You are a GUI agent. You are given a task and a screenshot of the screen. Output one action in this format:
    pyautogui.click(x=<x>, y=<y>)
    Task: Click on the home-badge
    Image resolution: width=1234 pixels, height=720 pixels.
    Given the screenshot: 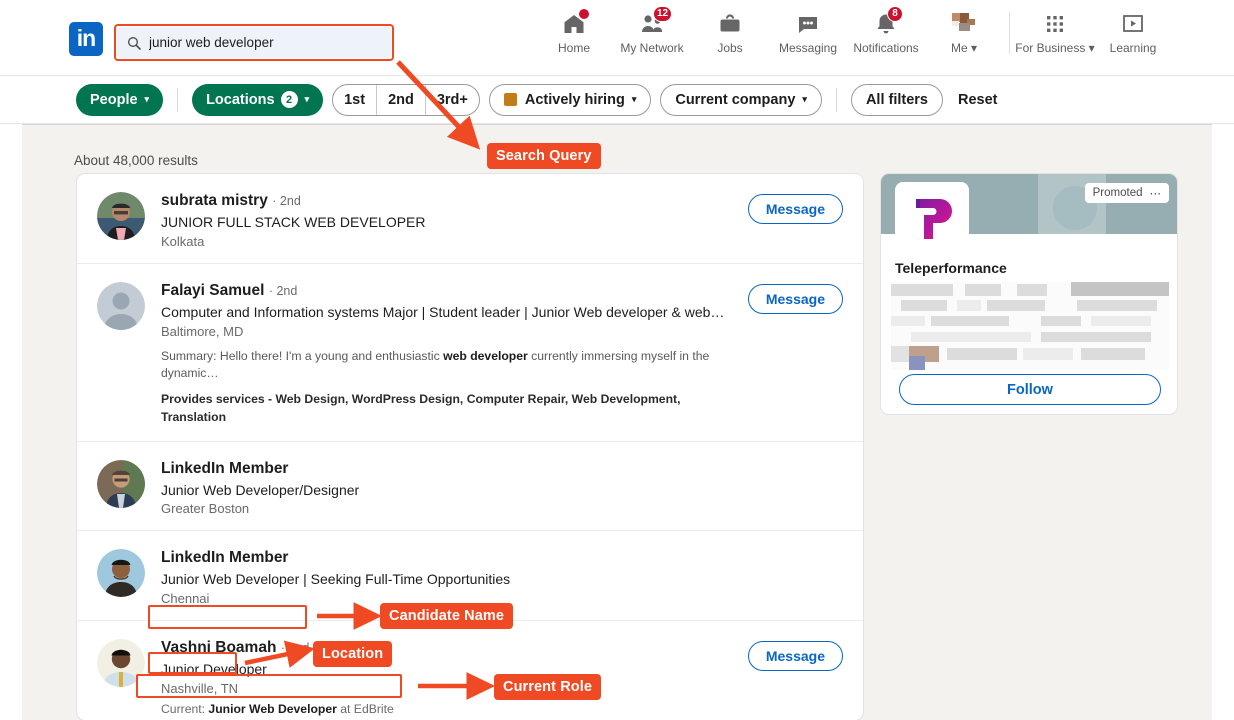 What is the action you would take?
    pyautogui.click(x=584, y=14)
    